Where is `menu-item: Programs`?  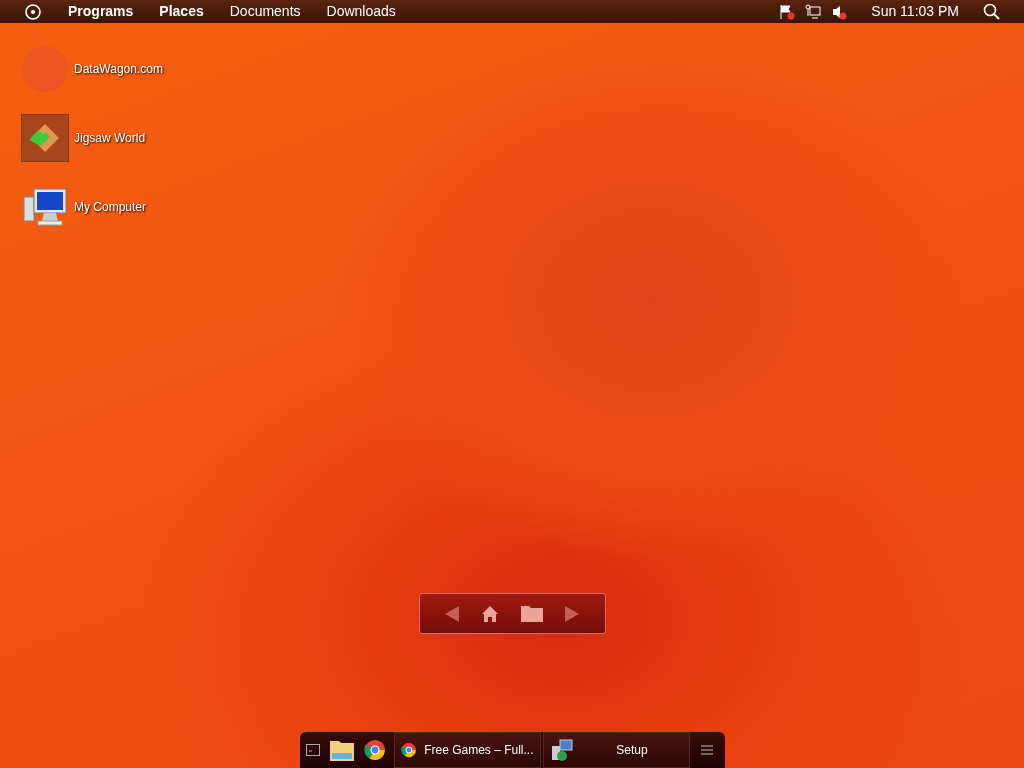 menu-item: Programs is located at coordinates (101, 11).